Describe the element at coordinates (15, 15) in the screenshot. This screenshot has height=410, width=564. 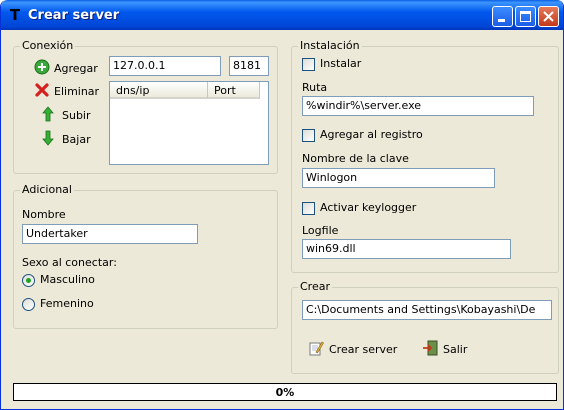
I see `app-icon: T` at that location.